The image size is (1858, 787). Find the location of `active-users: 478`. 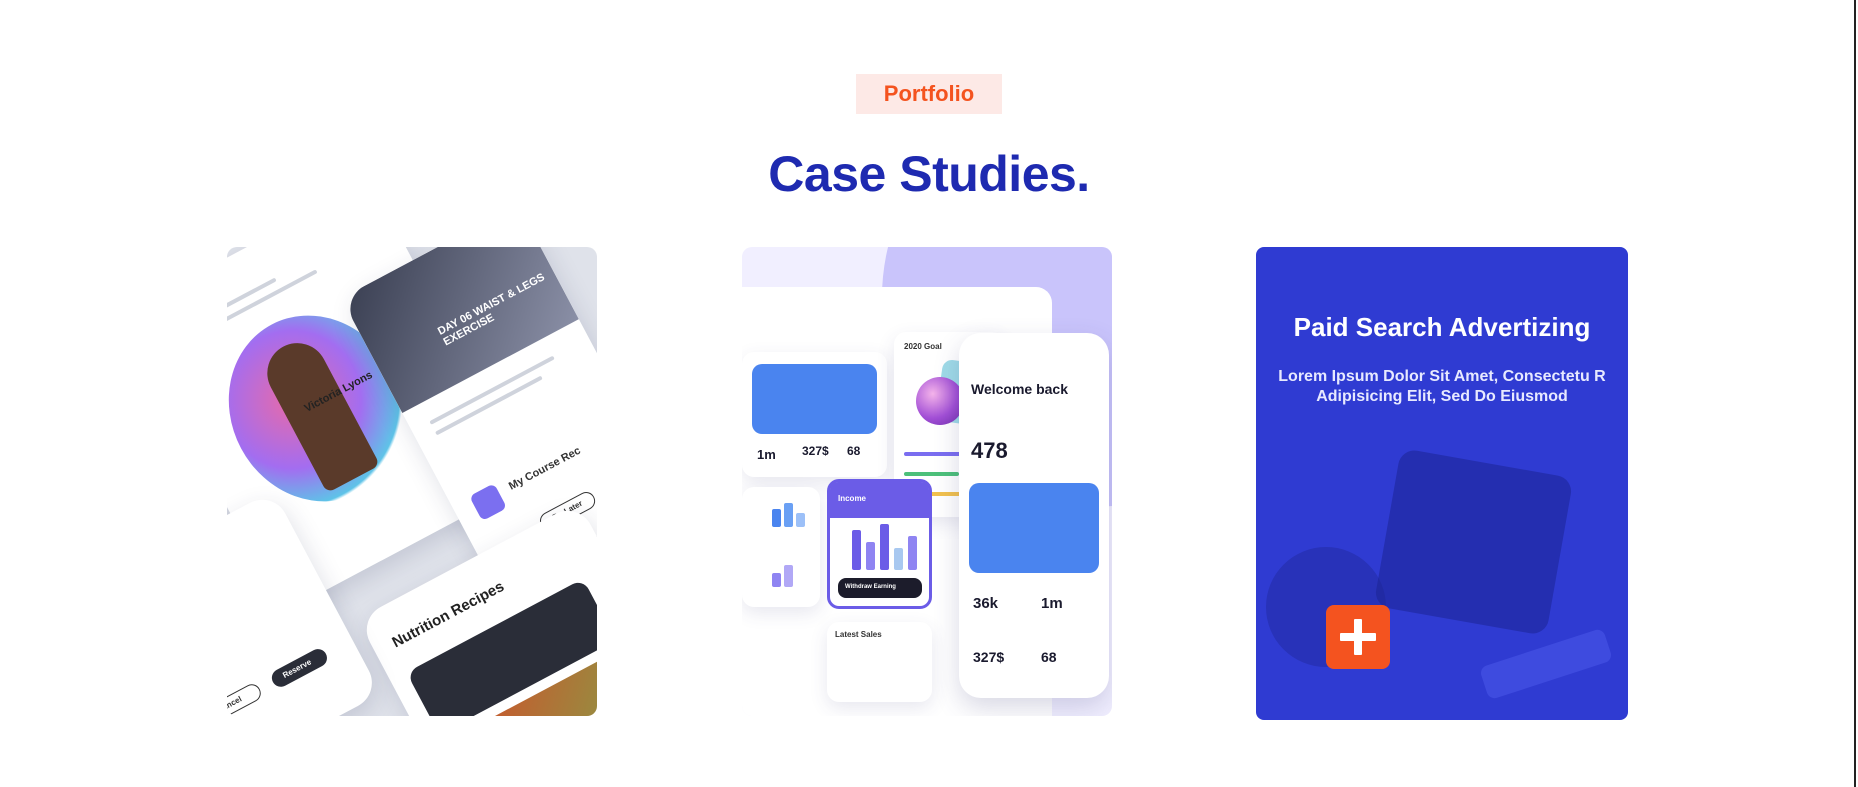

active-users: 478 is located at coordinates (989, 450).